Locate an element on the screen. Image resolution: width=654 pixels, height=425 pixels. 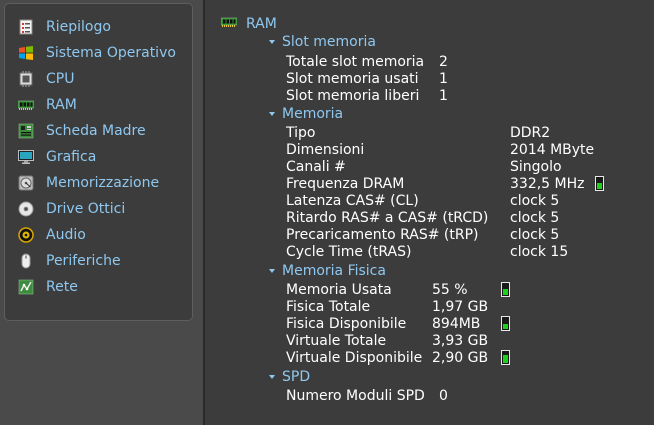
sidebar-item-label: Audio is located at coordinates (66, 235).